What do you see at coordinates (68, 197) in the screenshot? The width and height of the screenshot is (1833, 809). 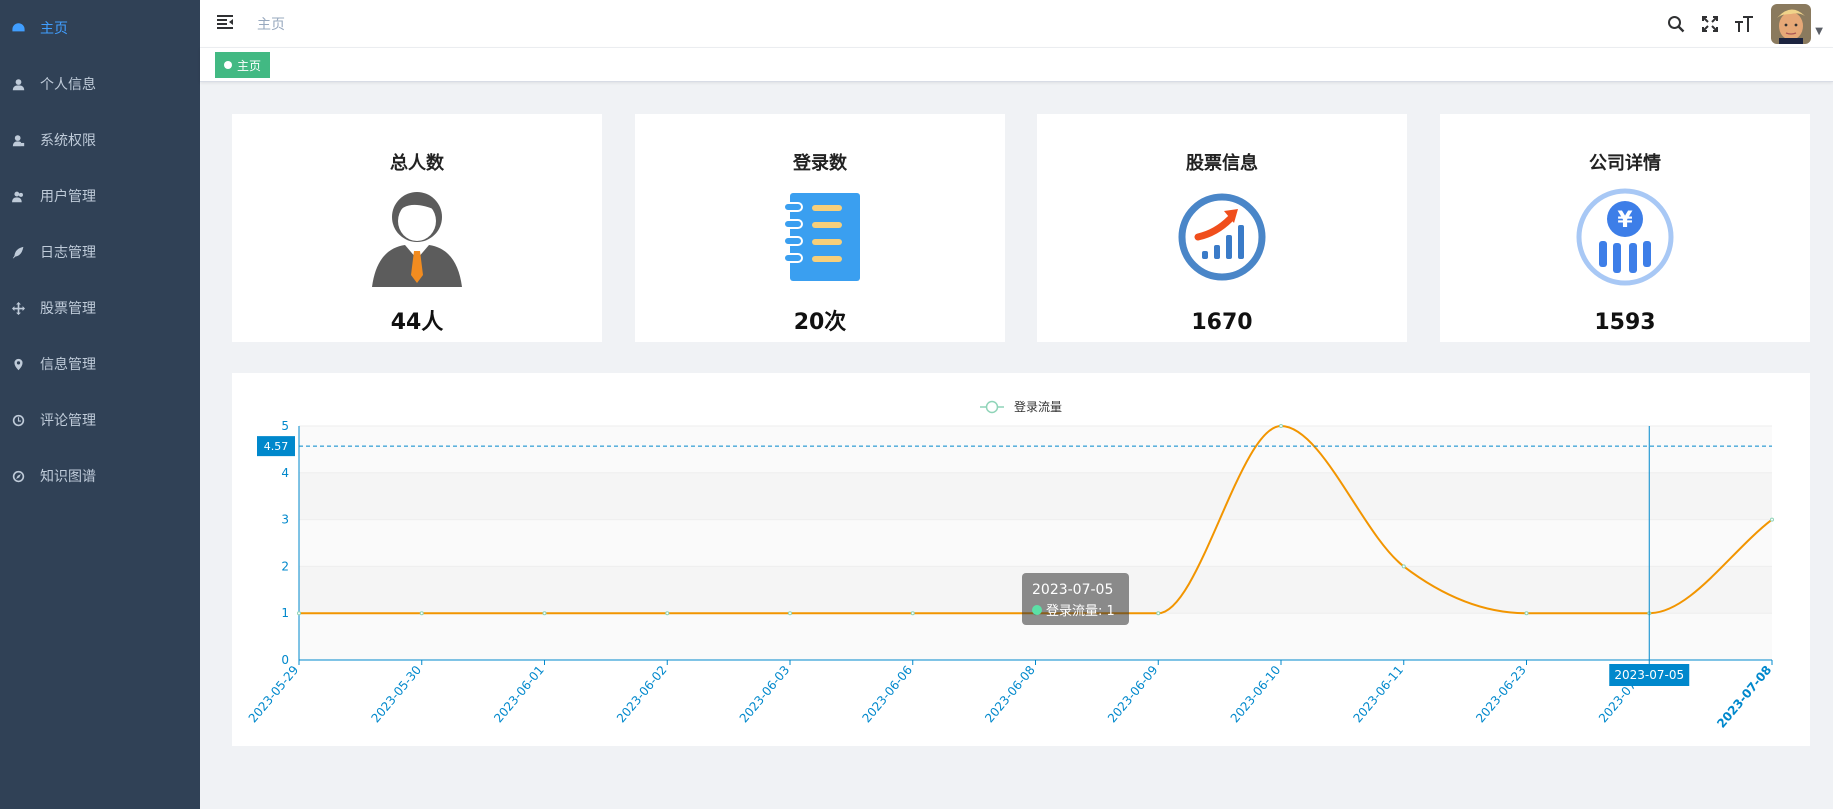 I see `sidebar-item-label: 用户管理` at bounding box center [68, 197].